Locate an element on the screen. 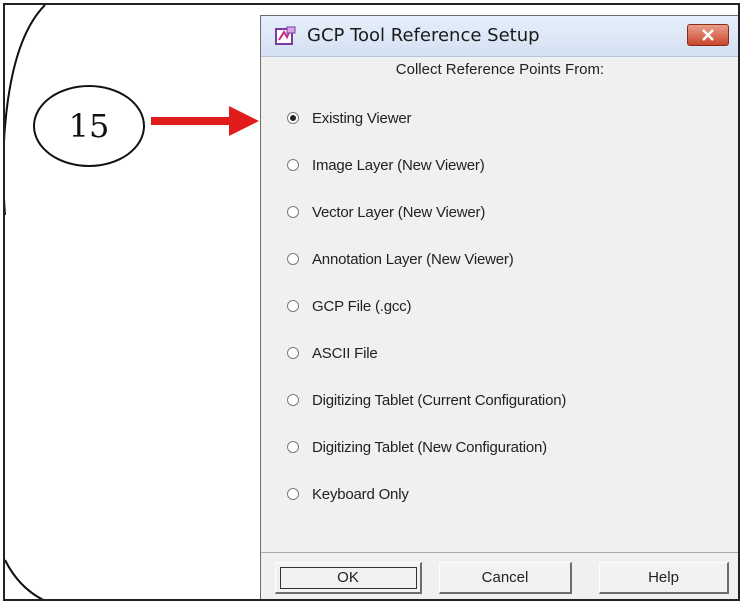 The width and height of the screenshot is (745, 606). radio-button-selected is located at coordinates (293, 118).